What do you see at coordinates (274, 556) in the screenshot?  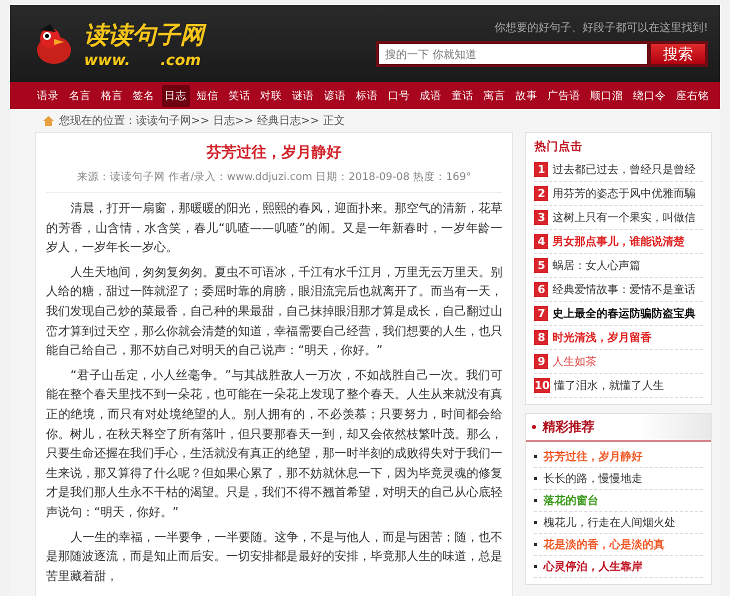 I see `article-paragraph: 人一生的幸福，一半要争，一半要随。这争，不是与他人，而是与困苦；随，也不是那随波逐流，而是知止而后安。一切安排都是最好的安排，毕竟那人生的味道，总是苦里藏着甜，` at bounding box center [274, 556].